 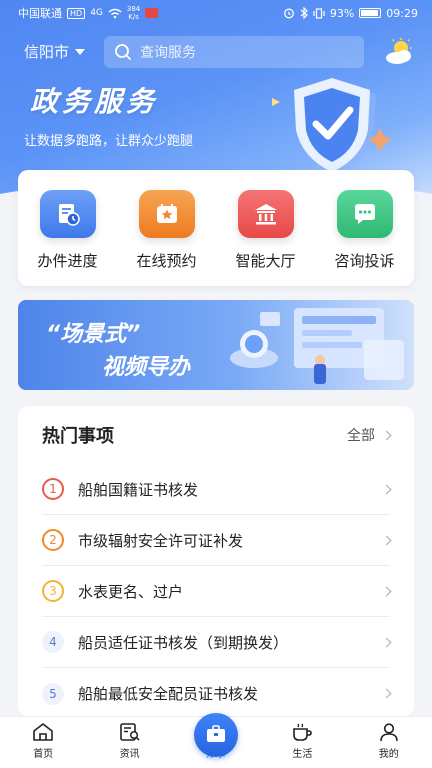 I want to click on list-item: 5 船舶最低安全配员证书核发, so click(x=217, y=693).